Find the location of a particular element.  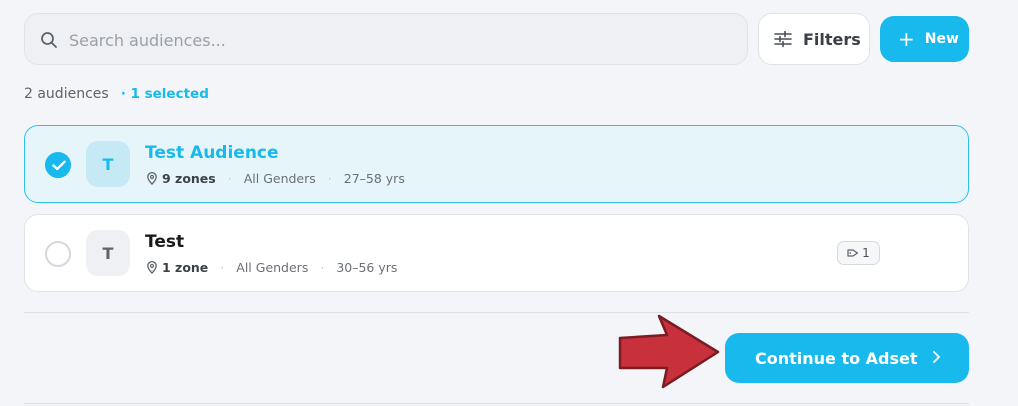

tag-count-badge: 1 is located at coordinates (858, 253).